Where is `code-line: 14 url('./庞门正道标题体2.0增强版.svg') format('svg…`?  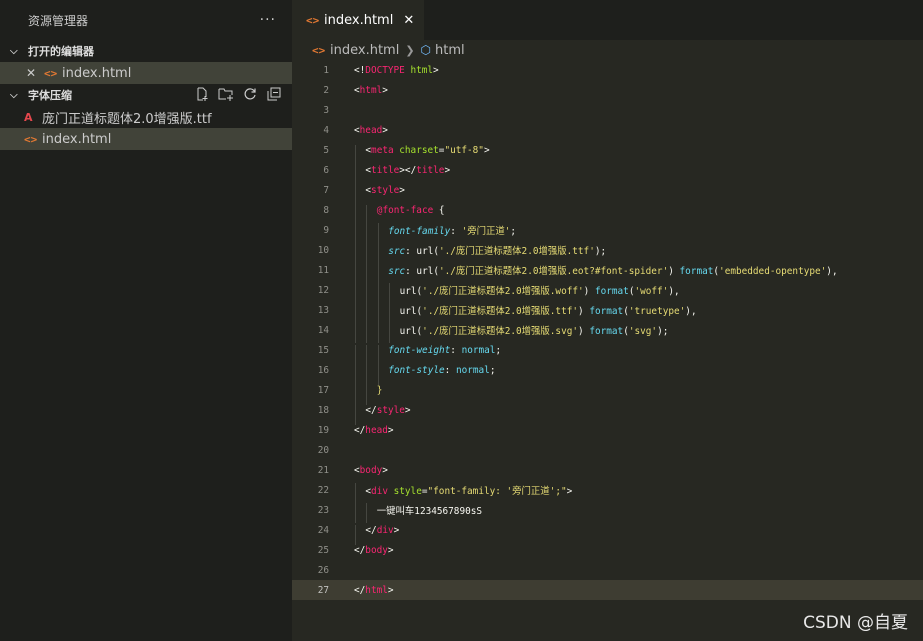
code-line: 14 url('./庞门正道标题体2.0增强版.svg') format('svg… is located at coordinates (607, 331).